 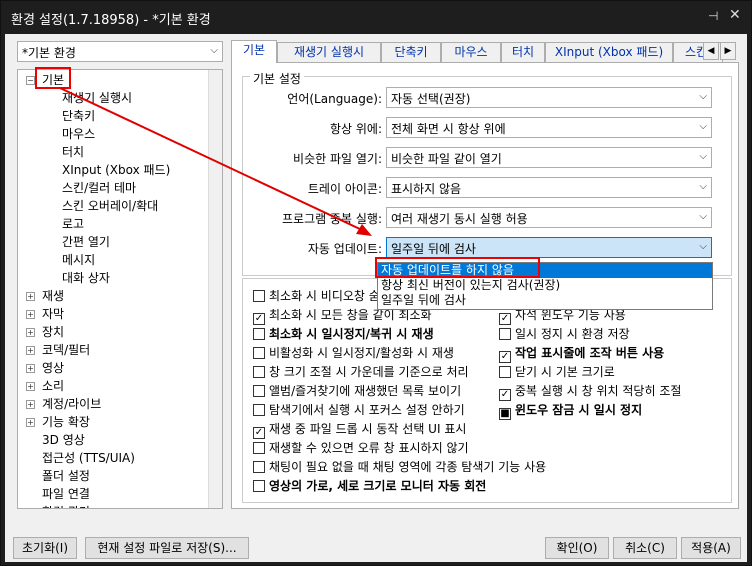 I want to click on setting-select: 자동 선택(권장) ⌵, so click(x=549, y=97).